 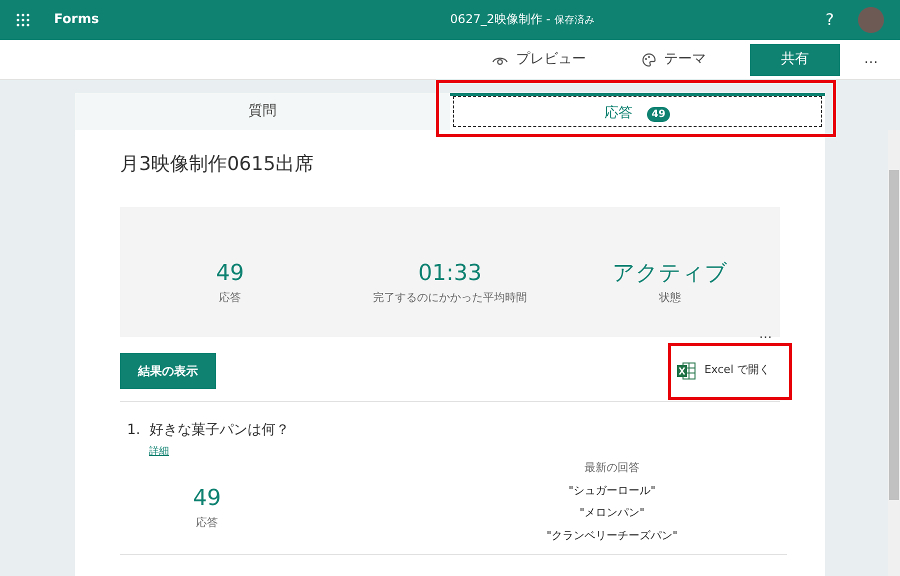 I want to click on tab: 質問, so click(x=262, y=111).